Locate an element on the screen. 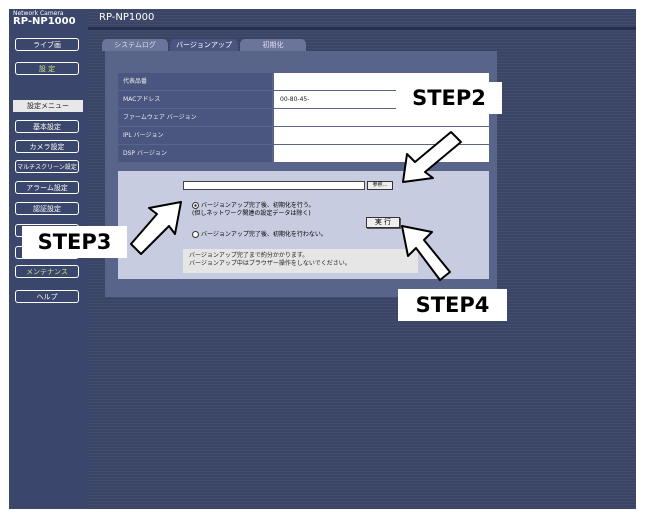  settings-menu-header: 設定メニュー is located at coordinates (48, 106).